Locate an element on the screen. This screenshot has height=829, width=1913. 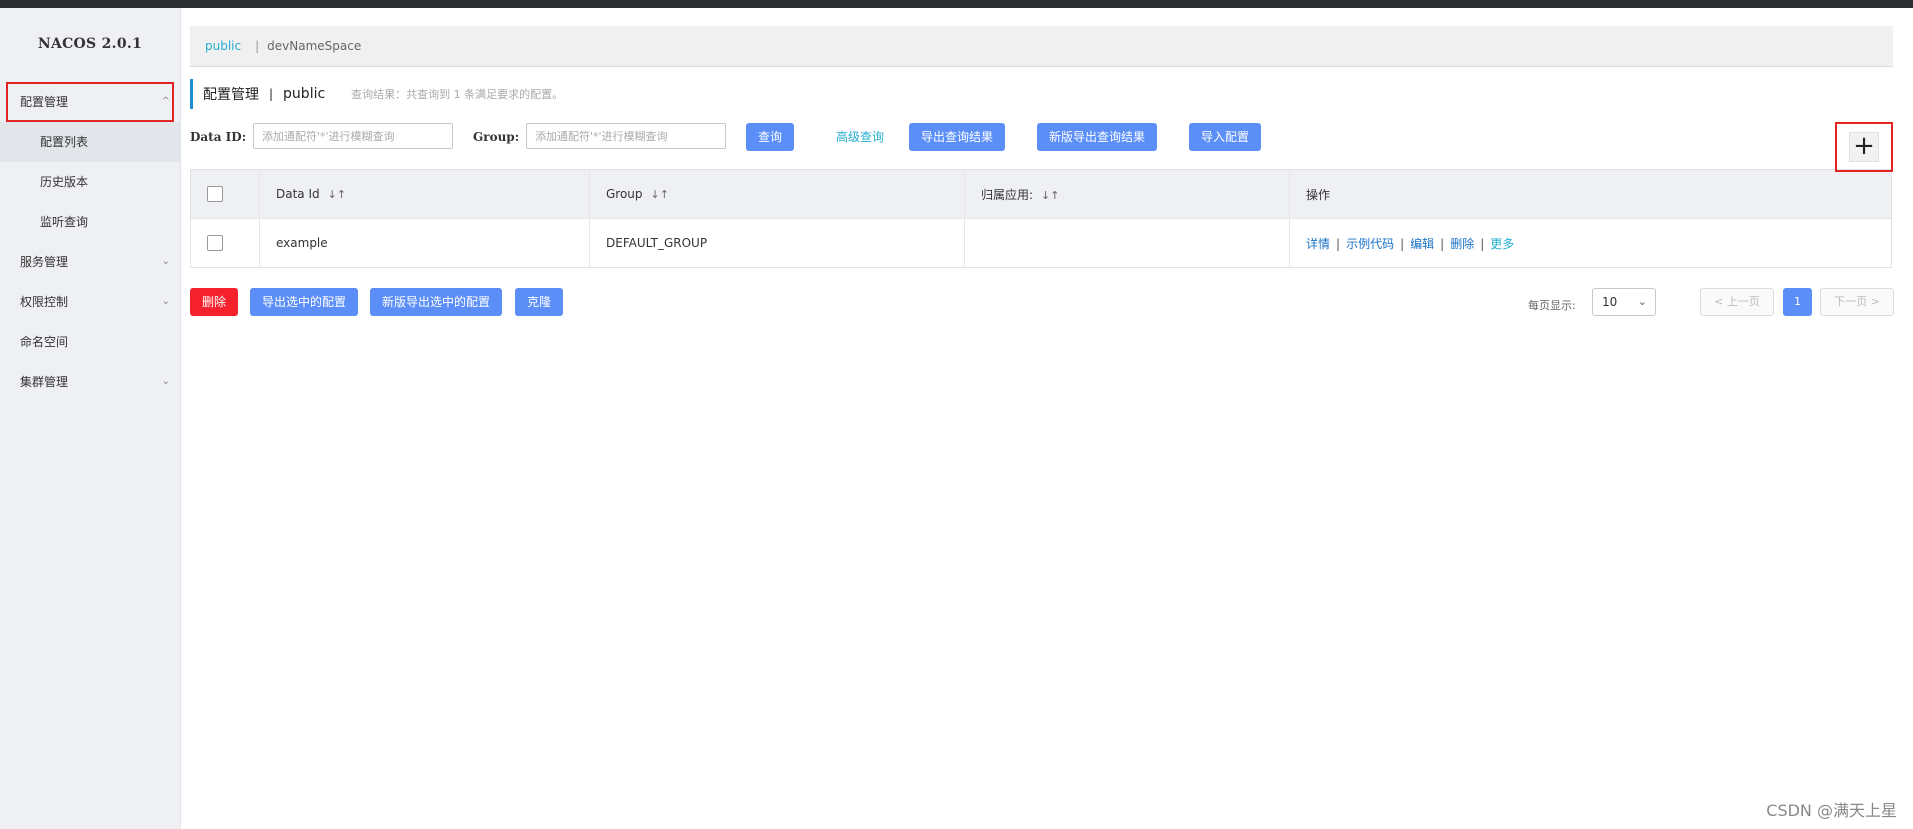
sidebar-item-label: 配置列表 is located at coordinates (64, 142).